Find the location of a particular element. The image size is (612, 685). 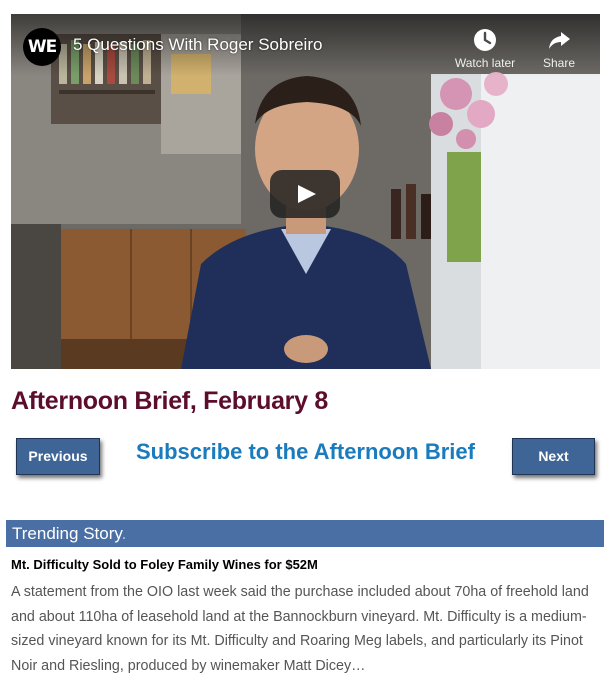

trending-header-bar: Trending Story. is located at coordinates (305, 533).